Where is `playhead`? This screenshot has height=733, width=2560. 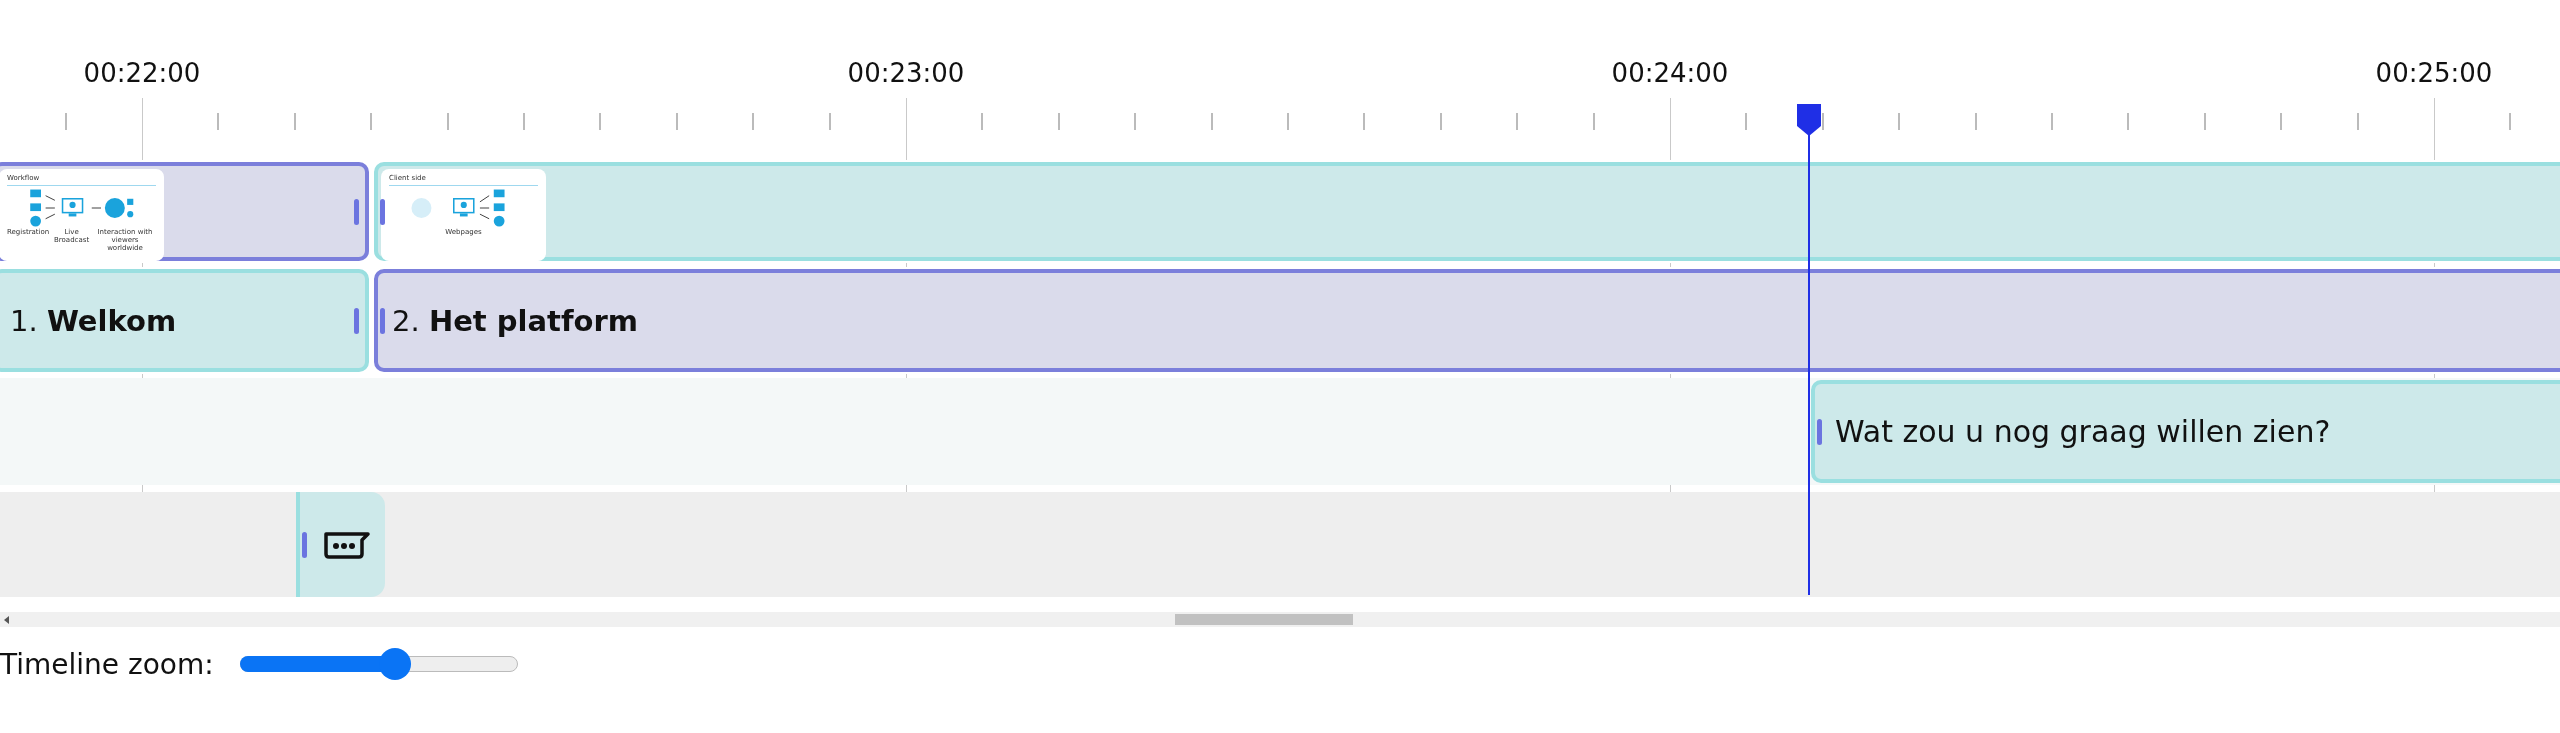
playhead is located at coordinates (1809, 349).